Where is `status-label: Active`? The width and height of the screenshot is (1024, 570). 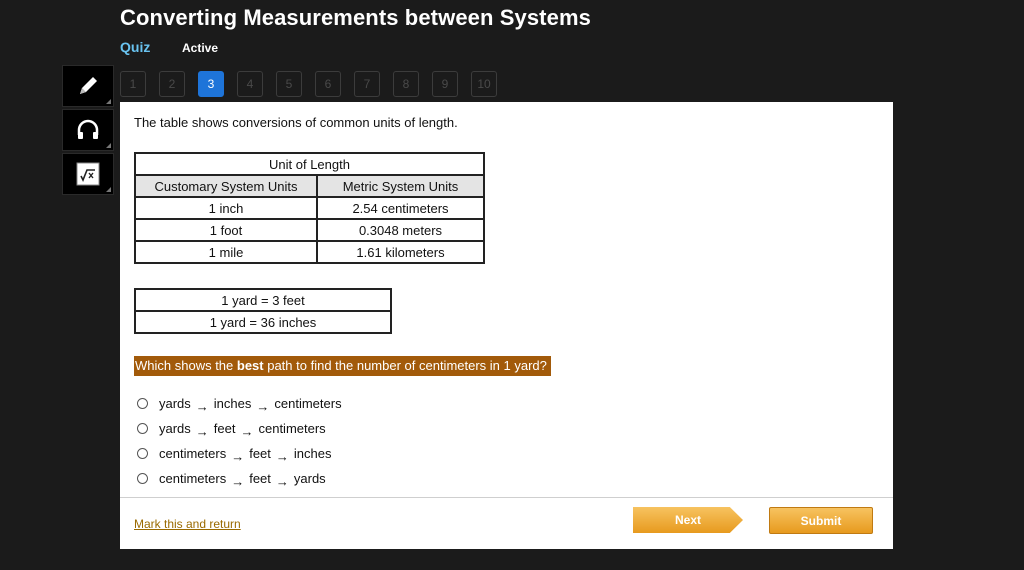
status-label: Active is located at coordinates (200, 48).